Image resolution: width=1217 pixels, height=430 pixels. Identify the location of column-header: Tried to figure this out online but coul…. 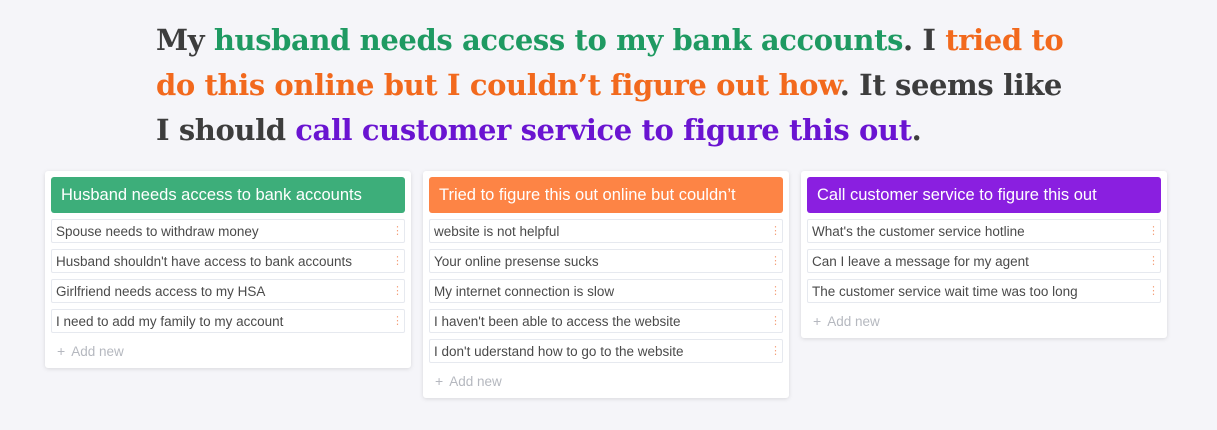
(606, 195).